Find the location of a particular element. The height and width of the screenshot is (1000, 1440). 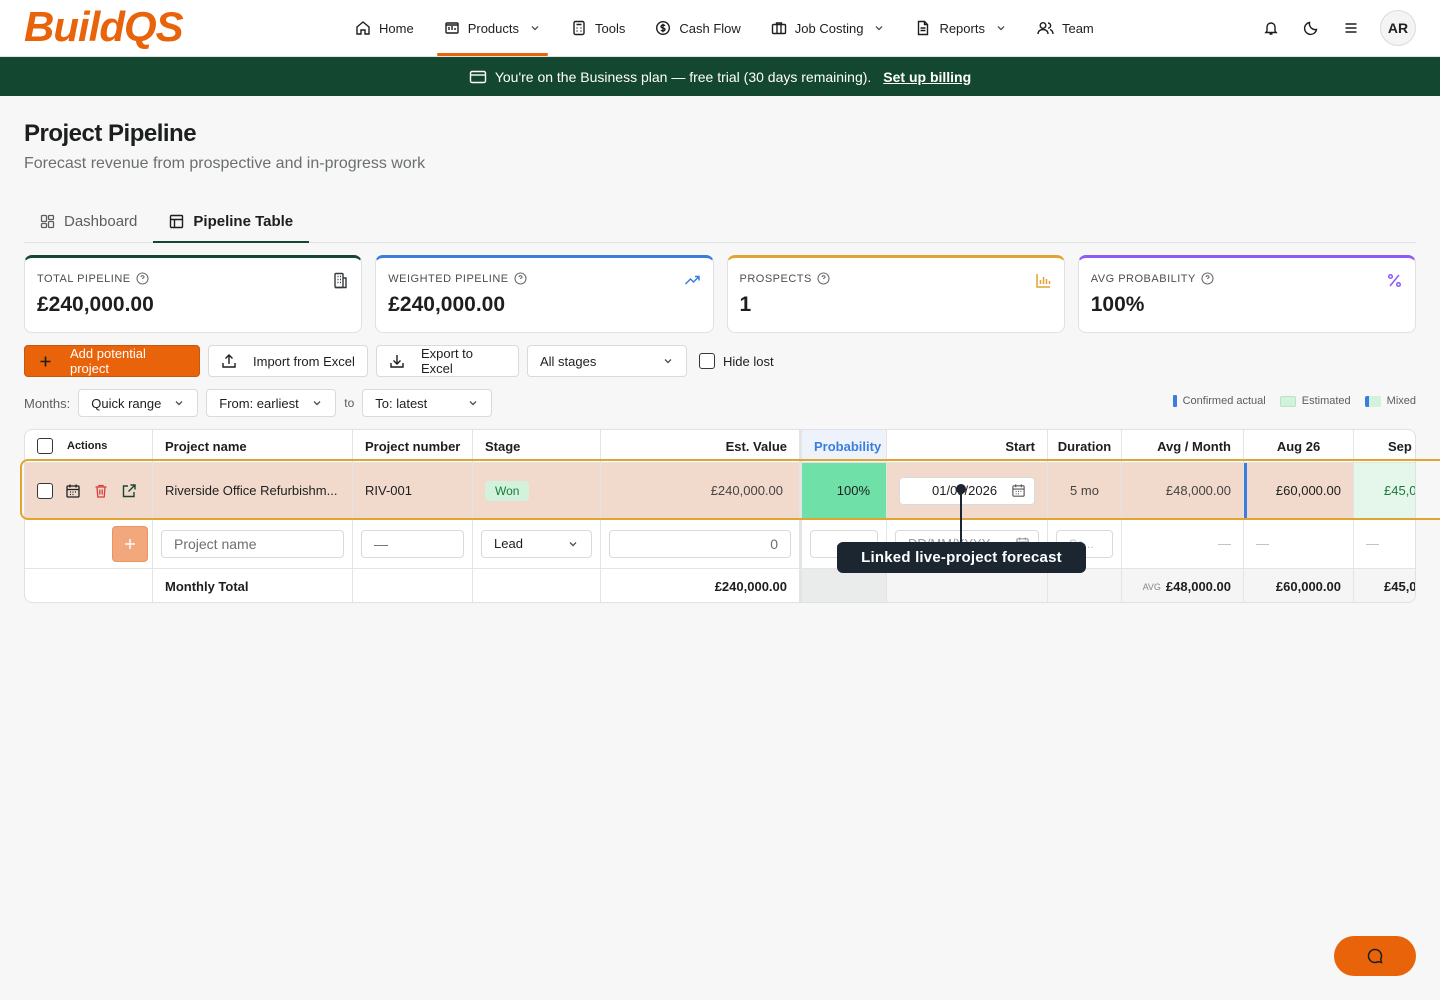

header-actions: Actions is located at coordinates (89, 446).